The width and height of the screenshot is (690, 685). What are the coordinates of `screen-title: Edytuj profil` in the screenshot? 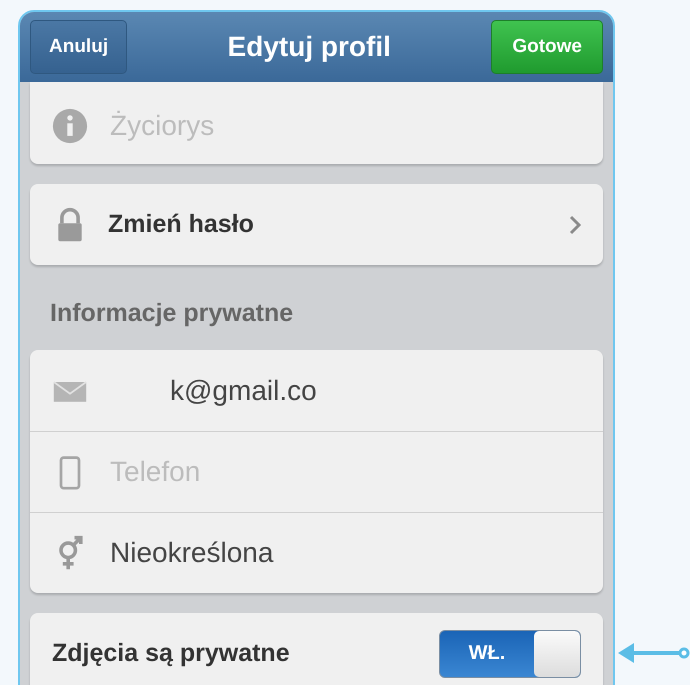 It's located at (309, 47).